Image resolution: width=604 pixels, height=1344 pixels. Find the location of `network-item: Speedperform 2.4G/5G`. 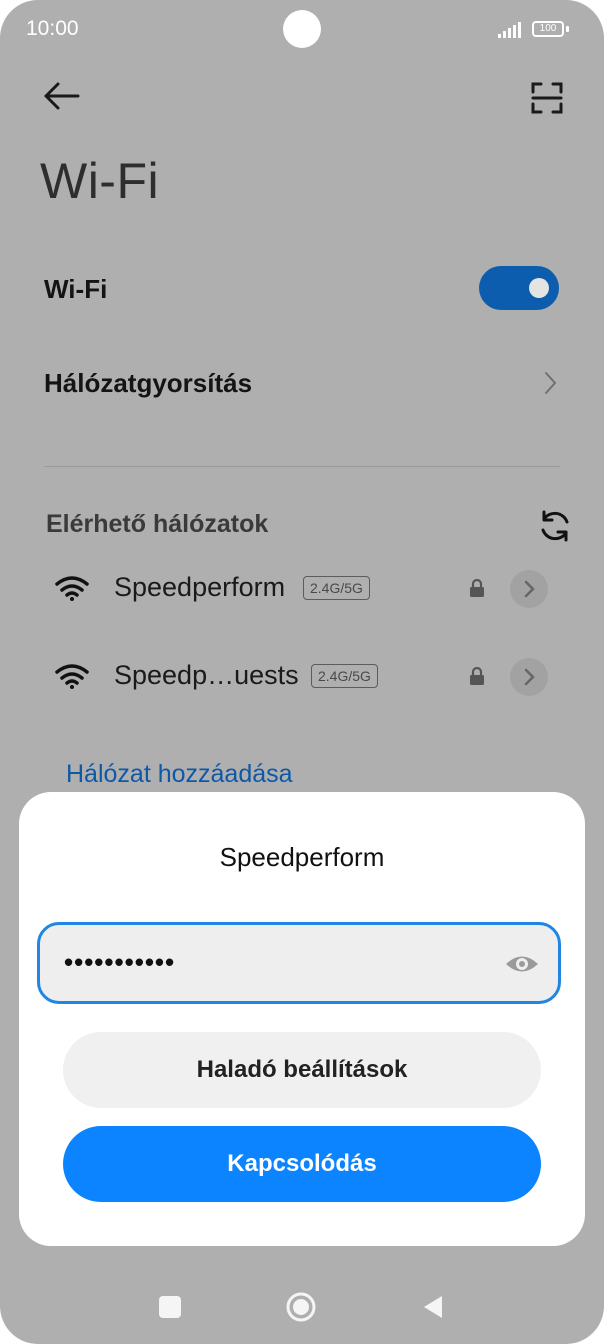

network-item: Speedperform 2.4G/5G is located at coordinates (302, 590).